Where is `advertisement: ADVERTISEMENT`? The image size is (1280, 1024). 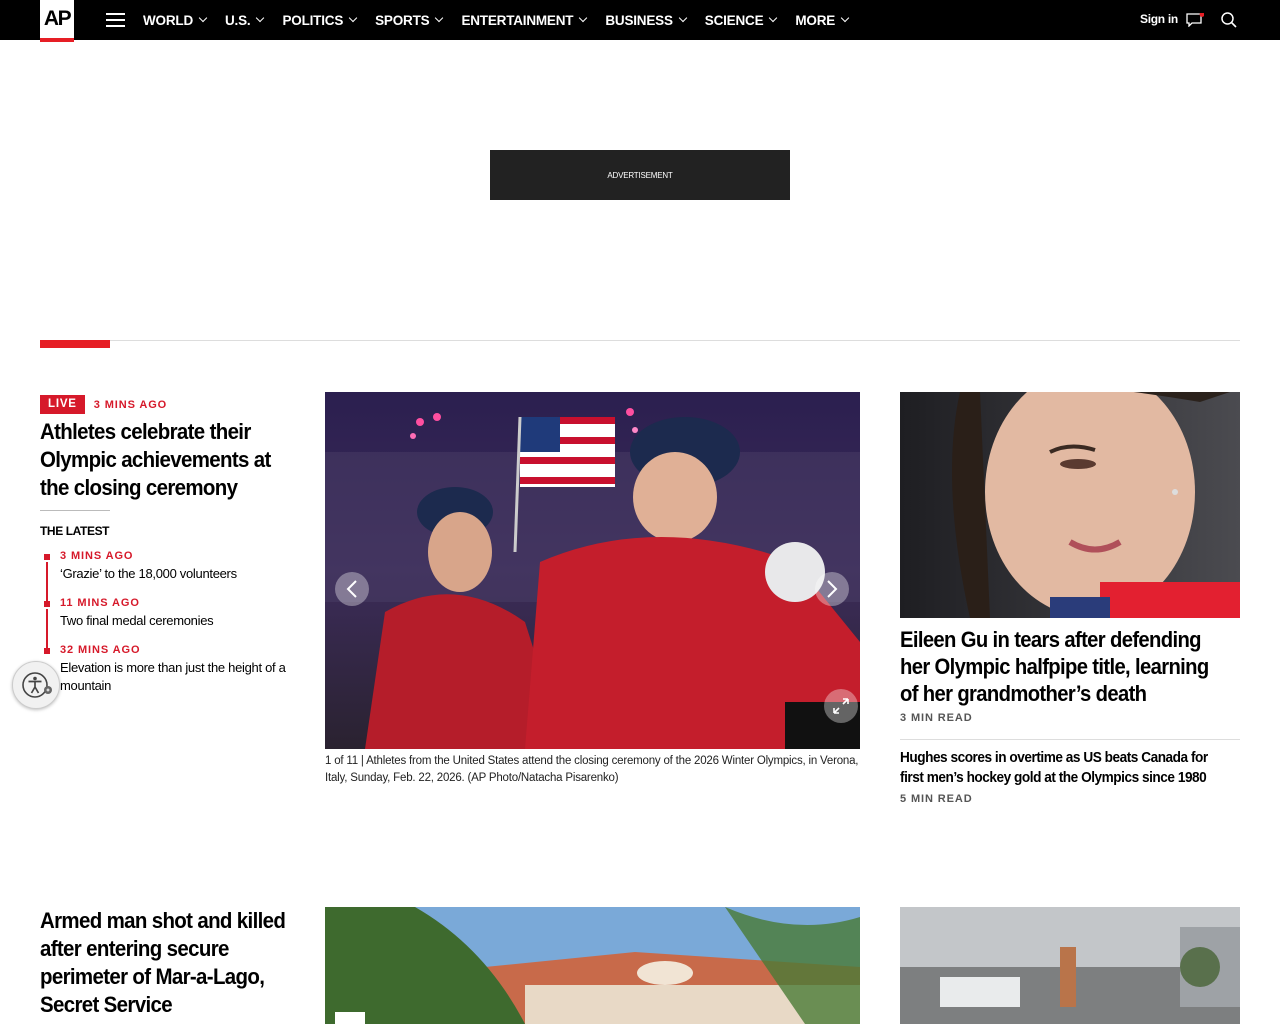 advertisement: ADVERTISEMENT is located at coordinates (640, 175).